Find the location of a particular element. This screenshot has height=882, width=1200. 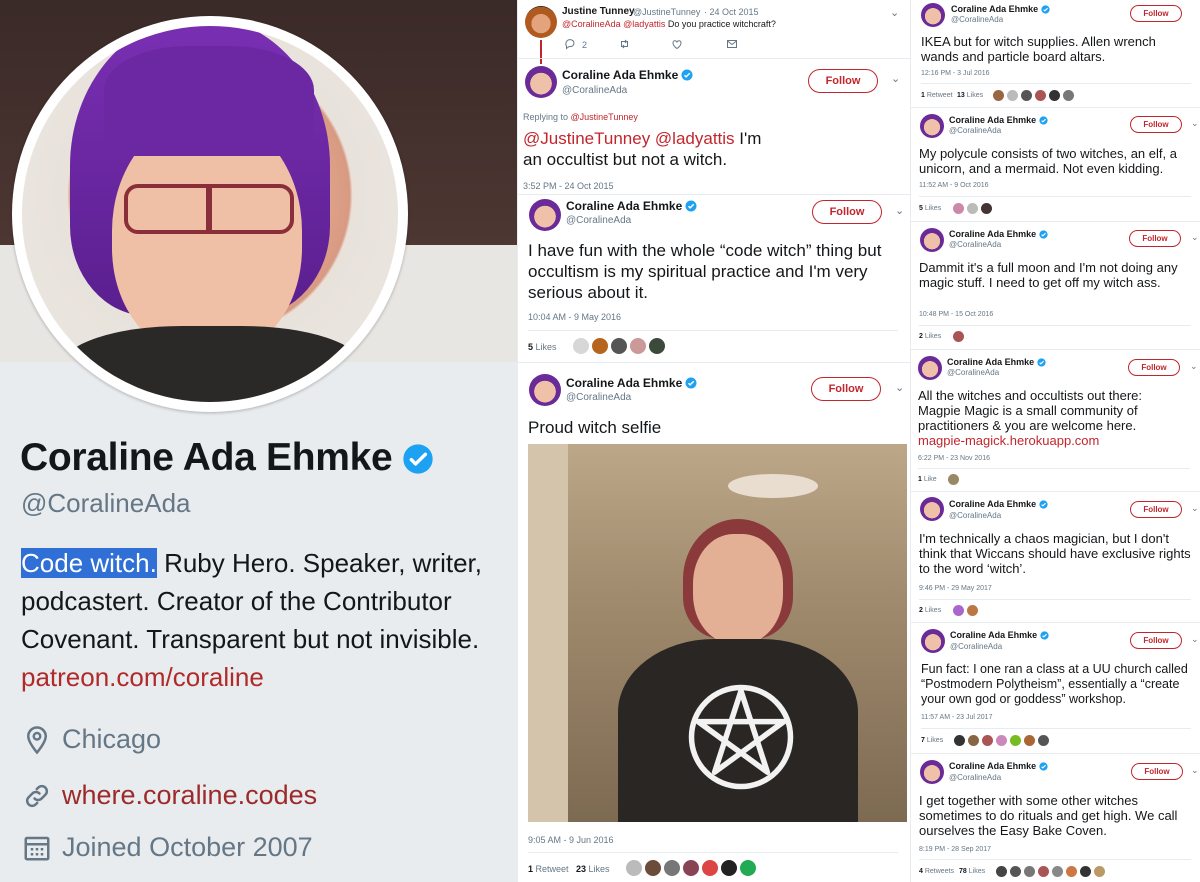

bio-link: patreon.com/coraline is located at coordinates (142, 677).